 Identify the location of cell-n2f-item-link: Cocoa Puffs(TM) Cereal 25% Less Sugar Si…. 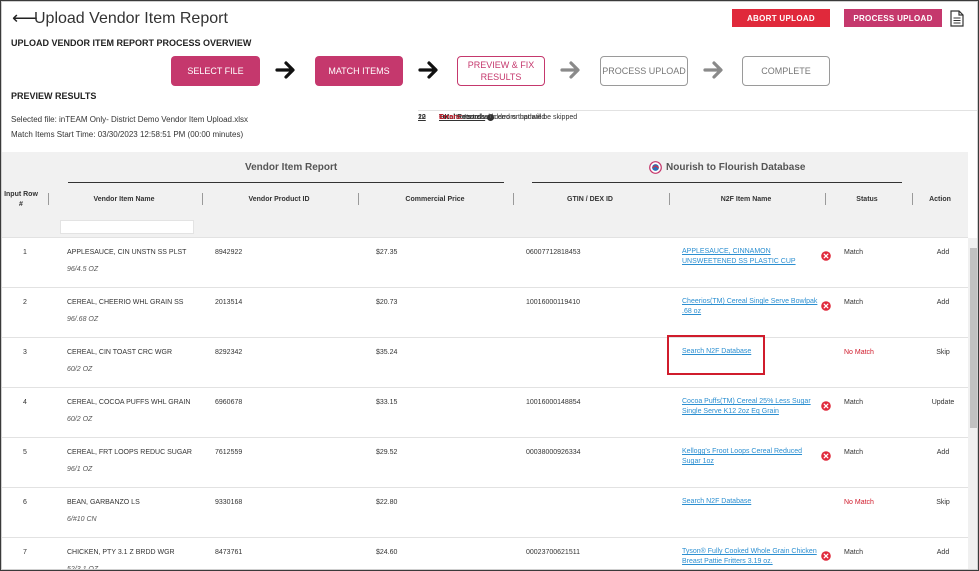
(752, 407).